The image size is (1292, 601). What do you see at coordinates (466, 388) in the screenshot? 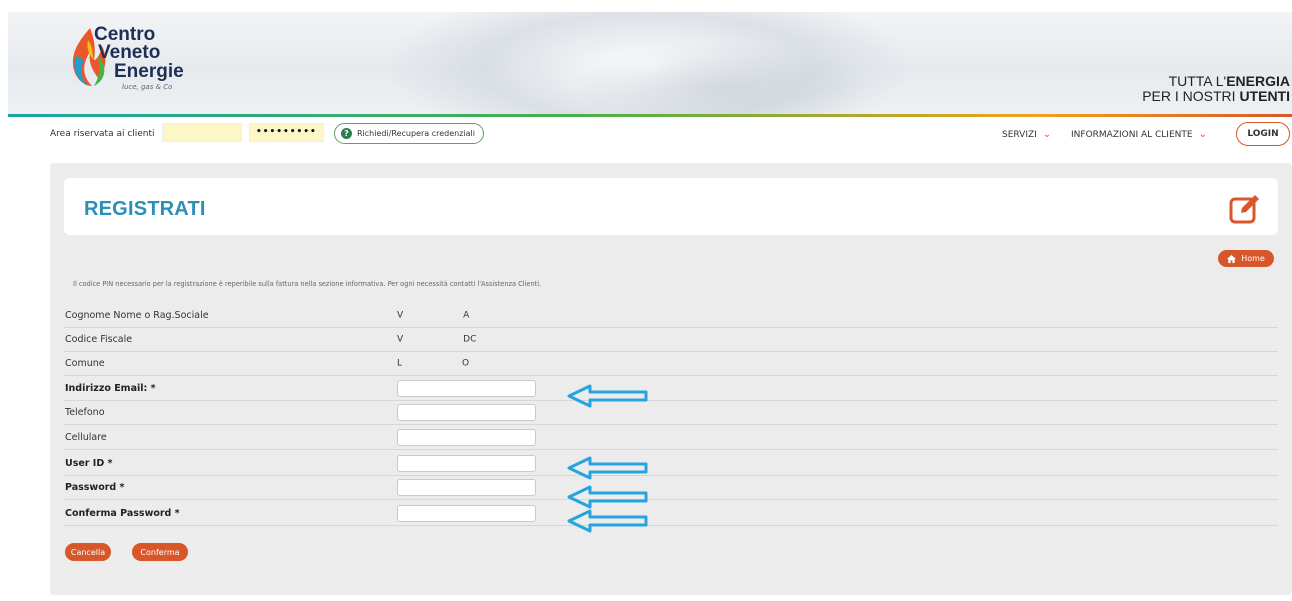
I see `email-field` at bounding box center [466, 388].